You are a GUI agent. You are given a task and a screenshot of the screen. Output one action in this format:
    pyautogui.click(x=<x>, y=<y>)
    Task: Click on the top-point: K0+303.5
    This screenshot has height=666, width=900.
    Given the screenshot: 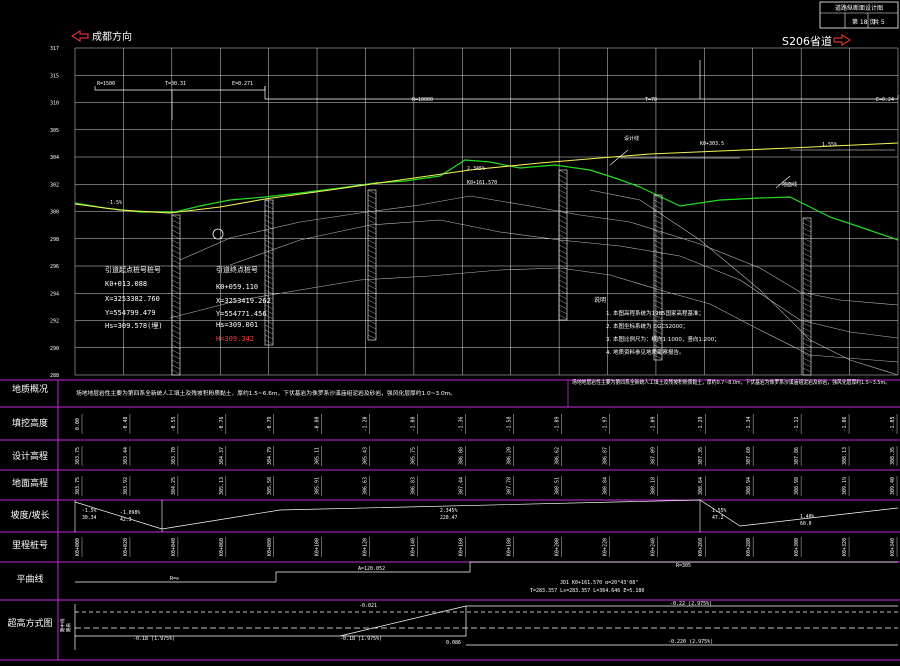 What is the action you would take?
    pyautogui.click(x=712, y=144)
    